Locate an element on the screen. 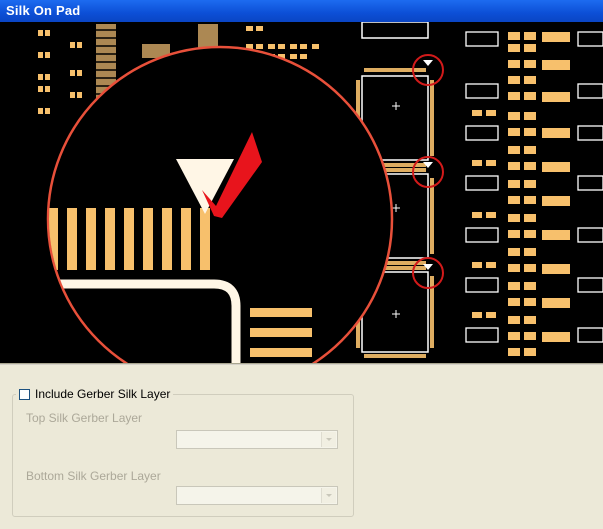 This screenshot has height=529, width=603. title-bar: Silk On Pad is located at coordinates (301, 11).